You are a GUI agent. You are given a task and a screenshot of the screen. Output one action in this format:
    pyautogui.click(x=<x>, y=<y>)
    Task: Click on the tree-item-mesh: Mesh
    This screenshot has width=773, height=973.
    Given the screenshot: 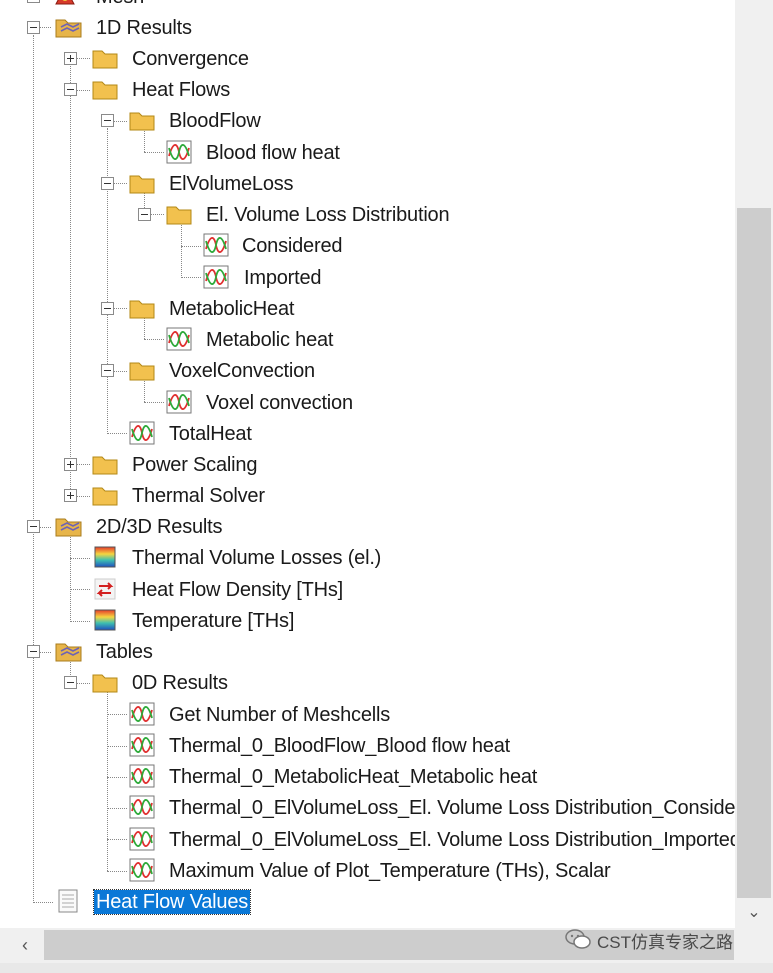 What is the action you would take?
    pyautogui.click(x=367, y=6)
    